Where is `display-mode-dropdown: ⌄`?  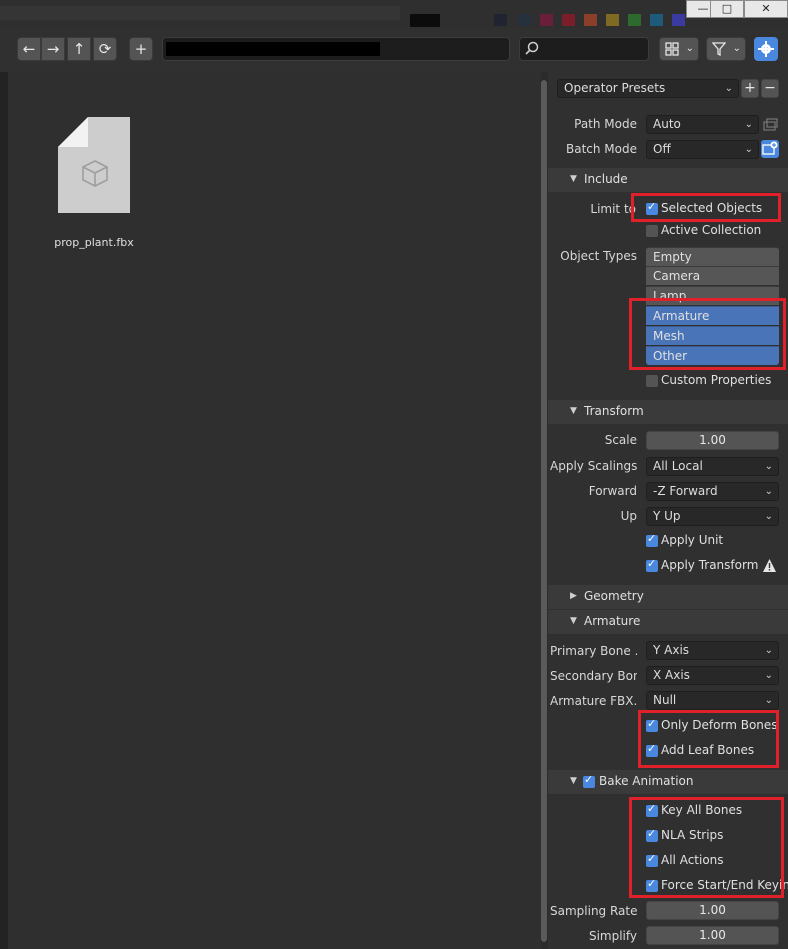 display-mode-dropdown: ⌄ is located at coordinates (679, 49).